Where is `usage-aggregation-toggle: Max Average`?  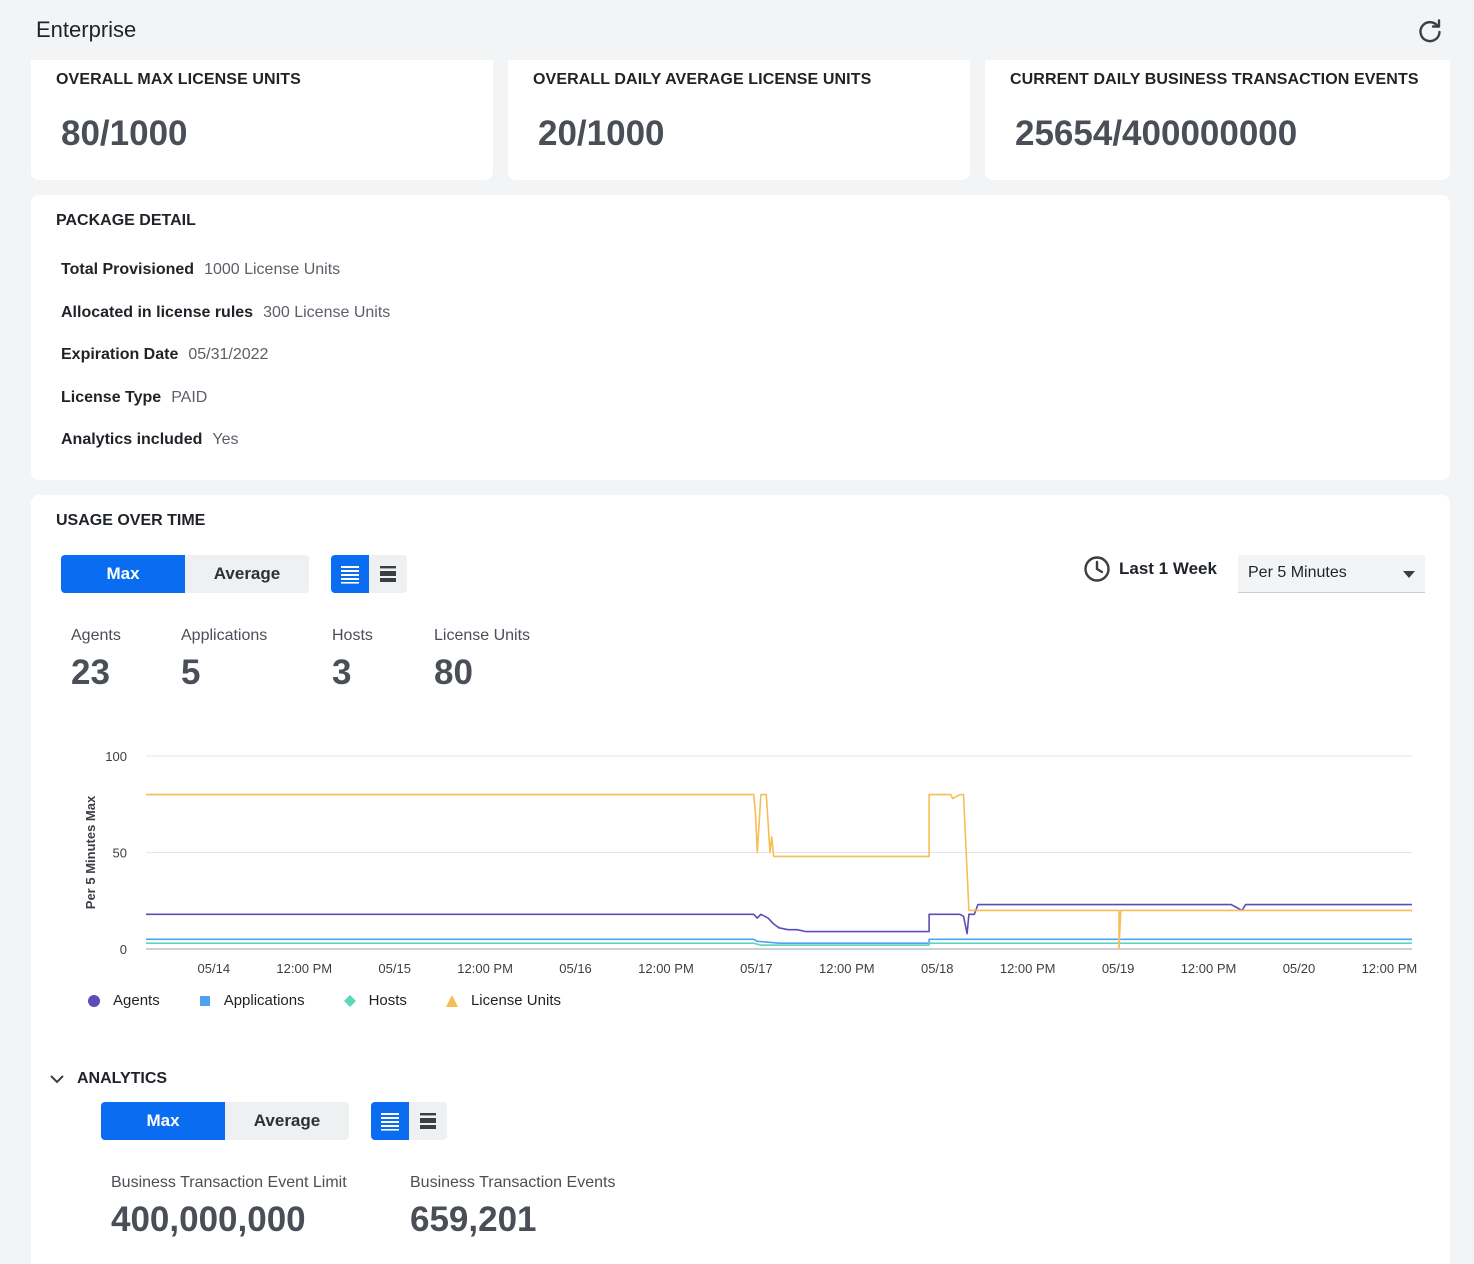
usage-aggregation-toggle: Max Average is located at coordinates (185, 574).